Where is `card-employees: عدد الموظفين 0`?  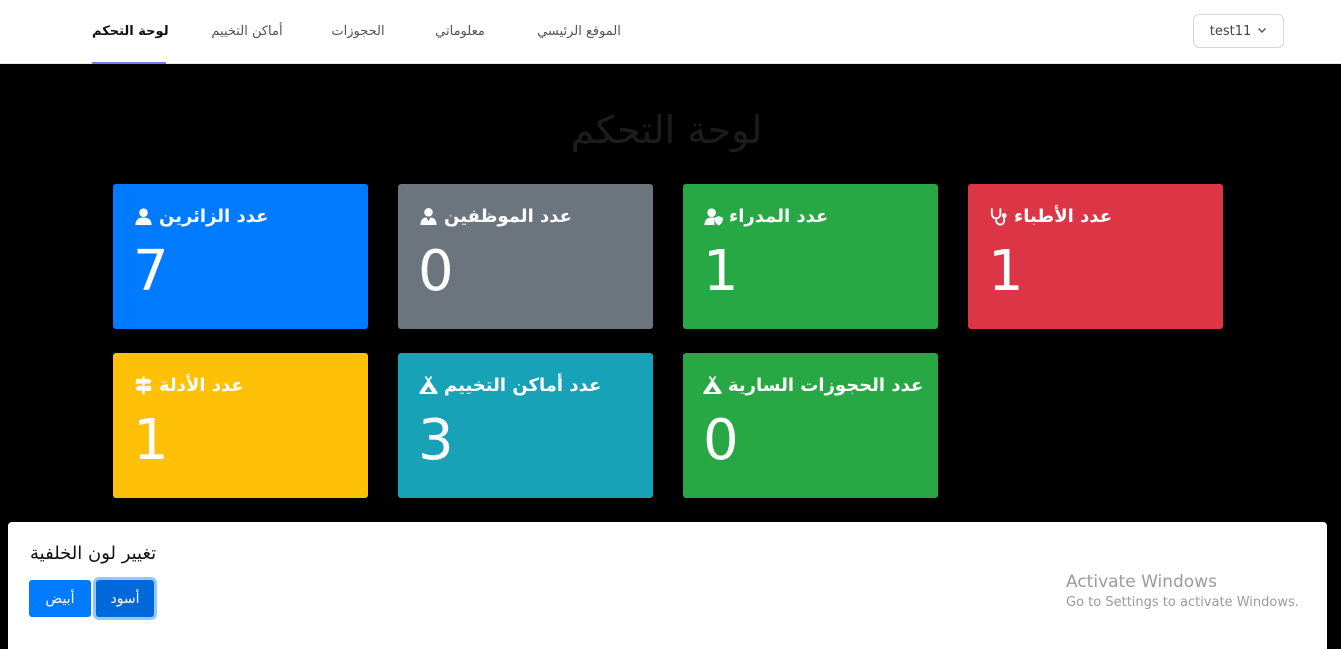 card-employees: عدد الموظفين 0 is located at coordinates (525, 256).